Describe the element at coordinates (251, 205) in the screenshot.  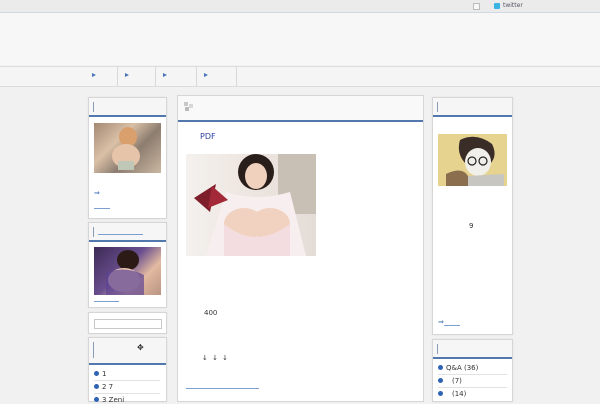
I see `article-photo` at that location.